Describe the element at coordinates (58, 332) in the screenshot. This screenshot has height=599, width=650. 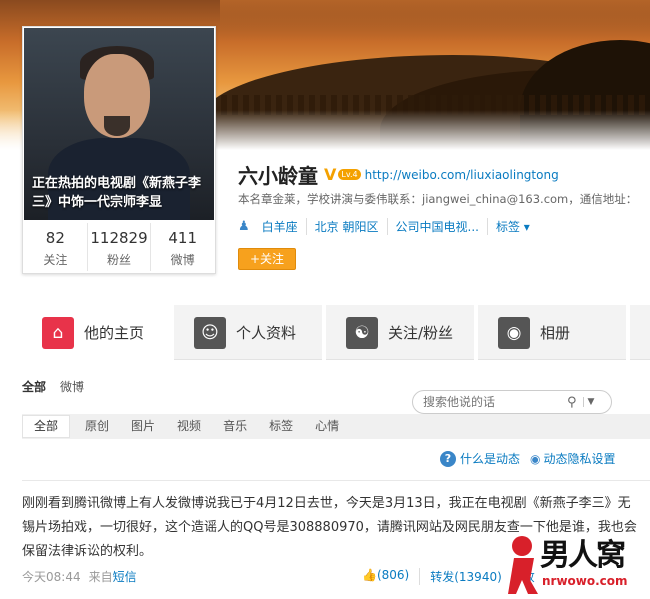
I see `home-icon: ⌂` at that location.